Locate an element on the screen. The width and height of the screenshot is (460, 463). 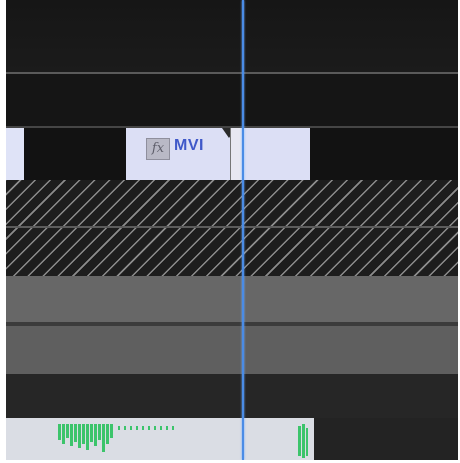
video-clip: fx MVI is located at coordinates (218, 154).